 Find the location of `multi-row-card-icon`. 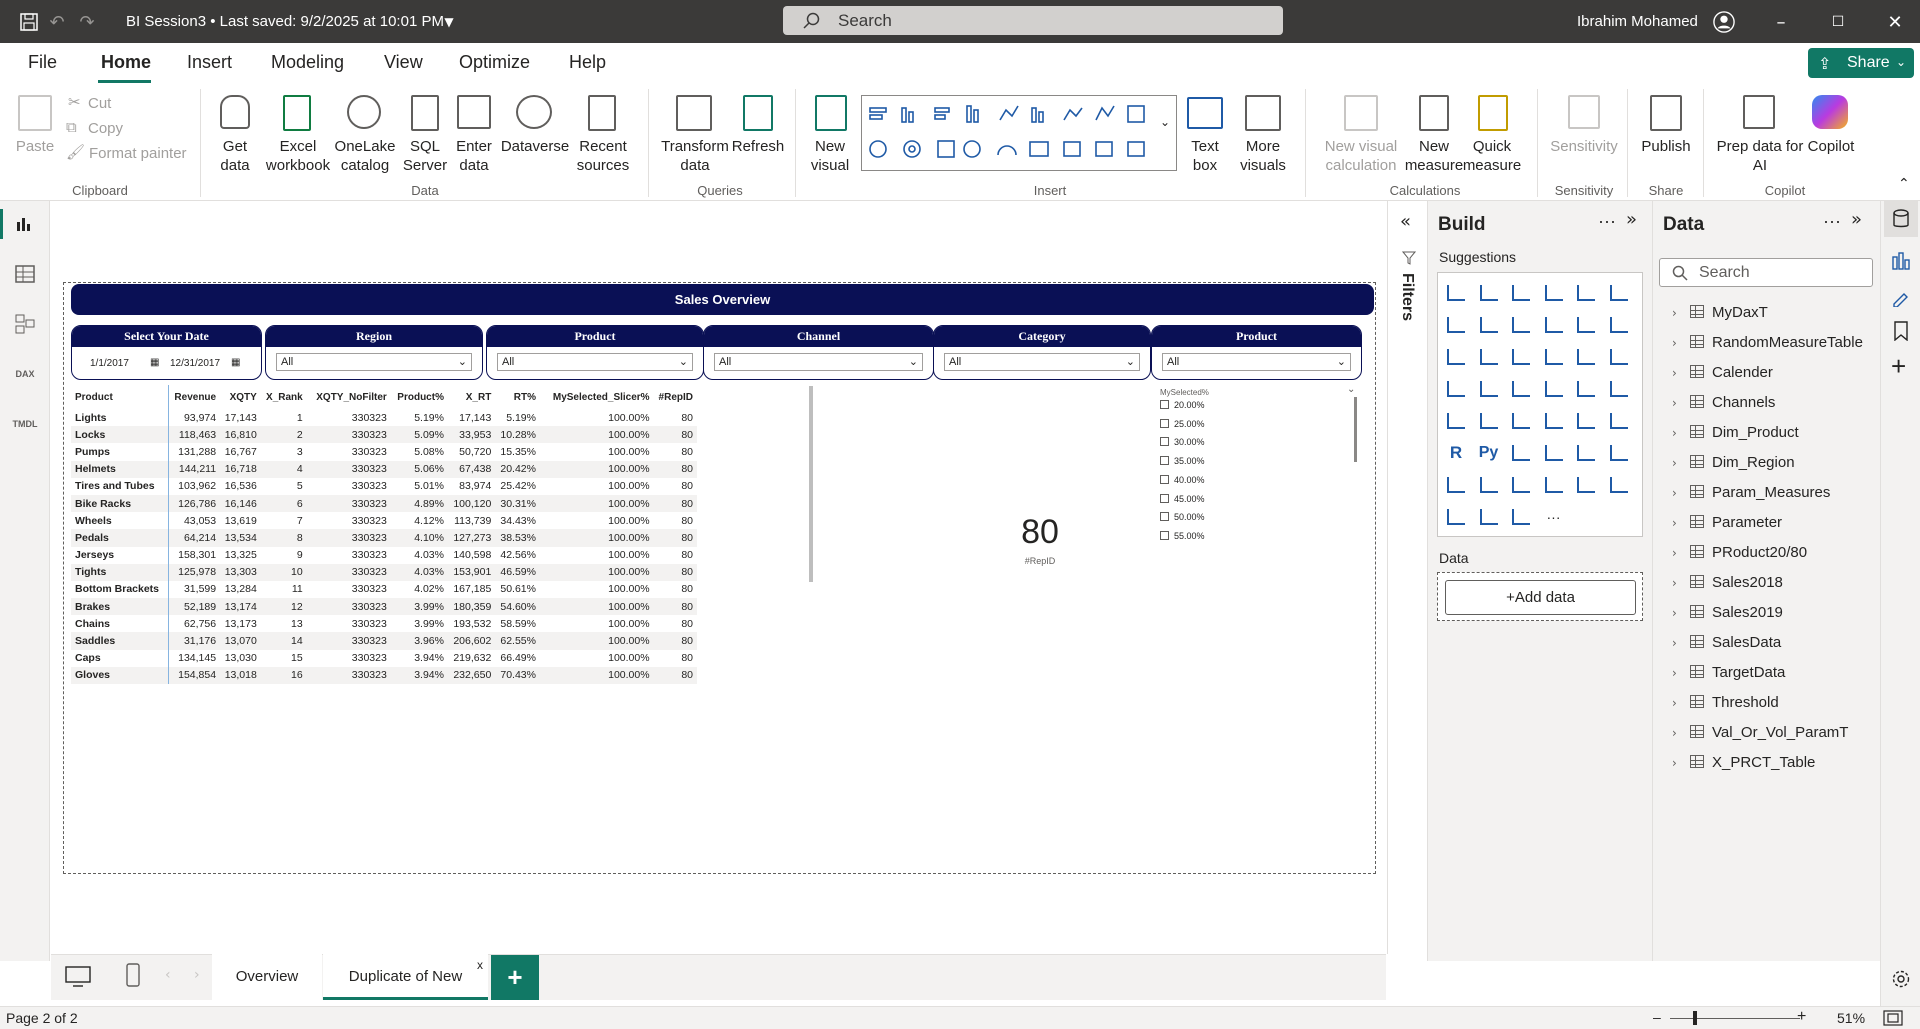

multi-row-card-icon is located at coordinates (1489, 421).